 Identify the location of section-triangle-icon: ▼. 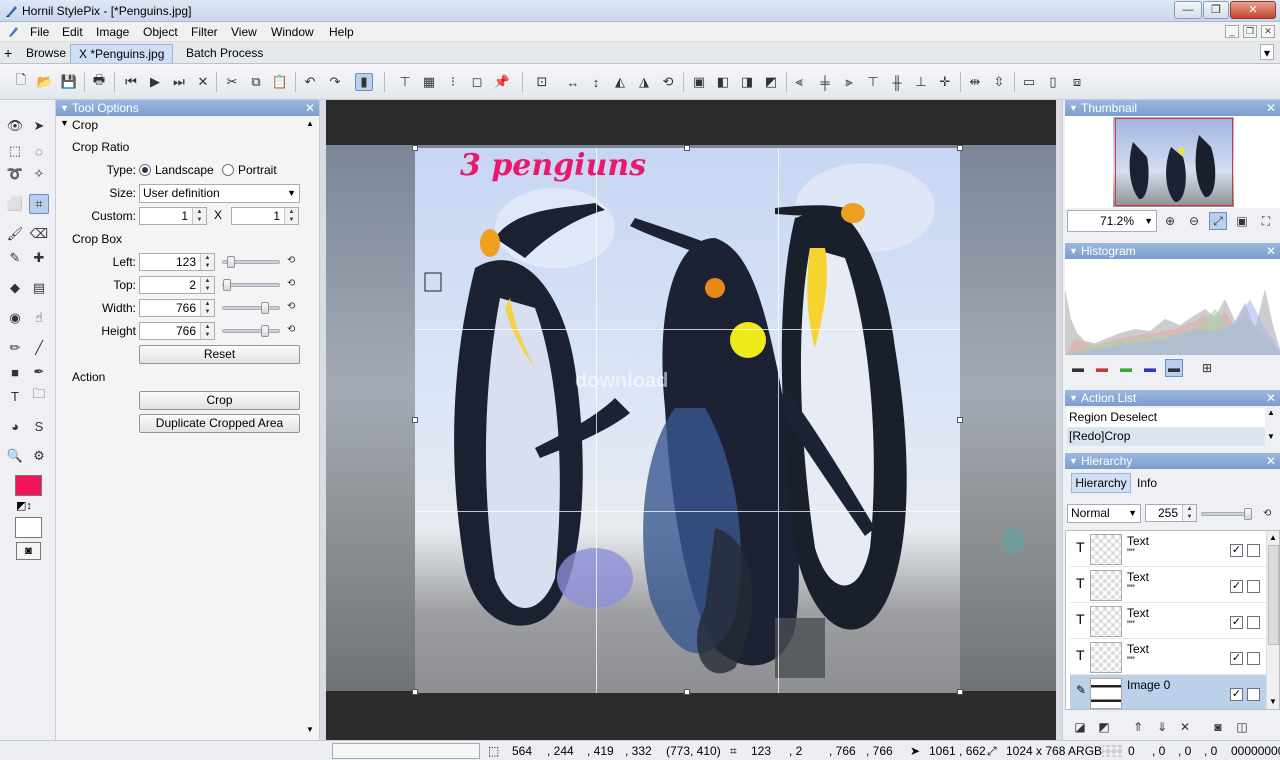
(64, 123).